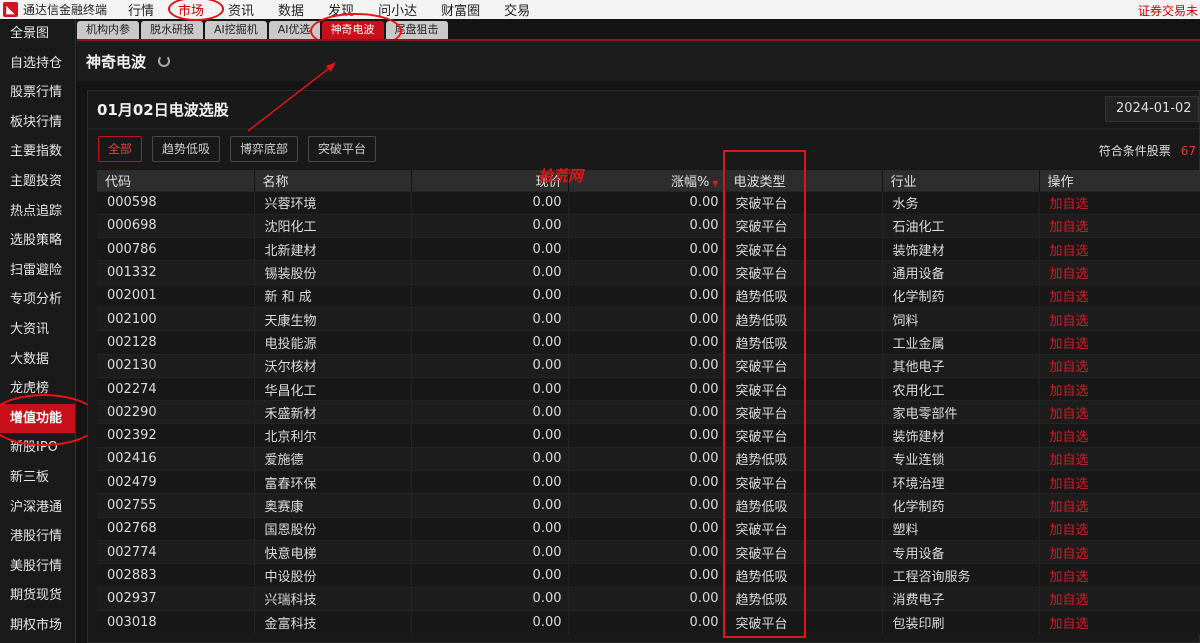 The height and width of the screenshot is (643, 1200). I want to click on menu-item-7: 交易, so click(517, 9).